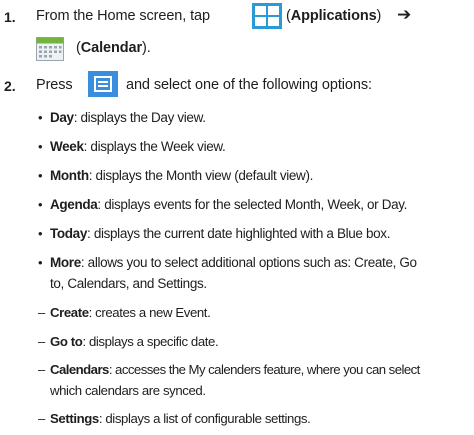 This screenshot has width=474, height=435. Describe the element at coordinates (50, 49) in the screenshot. I see `calendar-icon` at that location.